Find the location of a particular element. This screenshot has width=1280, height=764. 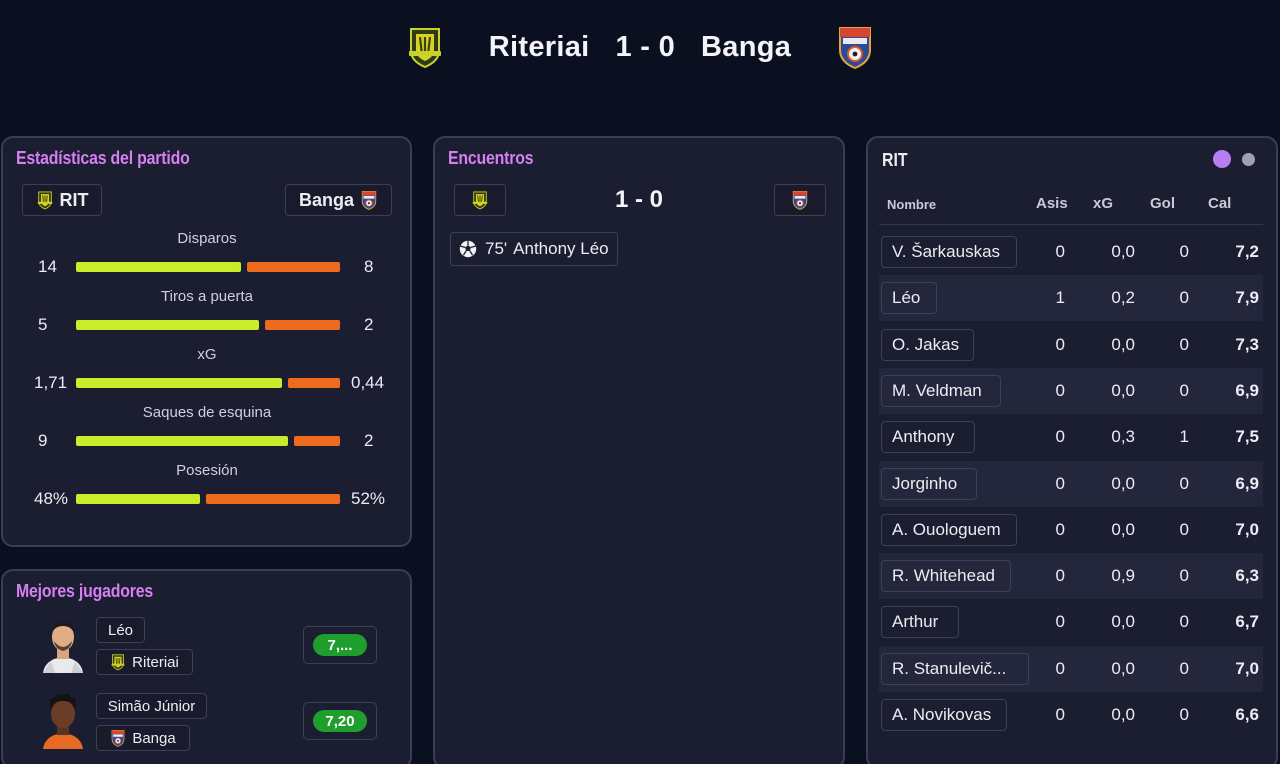

table-row: Arthur 0 0,0 0 6,7 is located at coordinates (1071, 622).